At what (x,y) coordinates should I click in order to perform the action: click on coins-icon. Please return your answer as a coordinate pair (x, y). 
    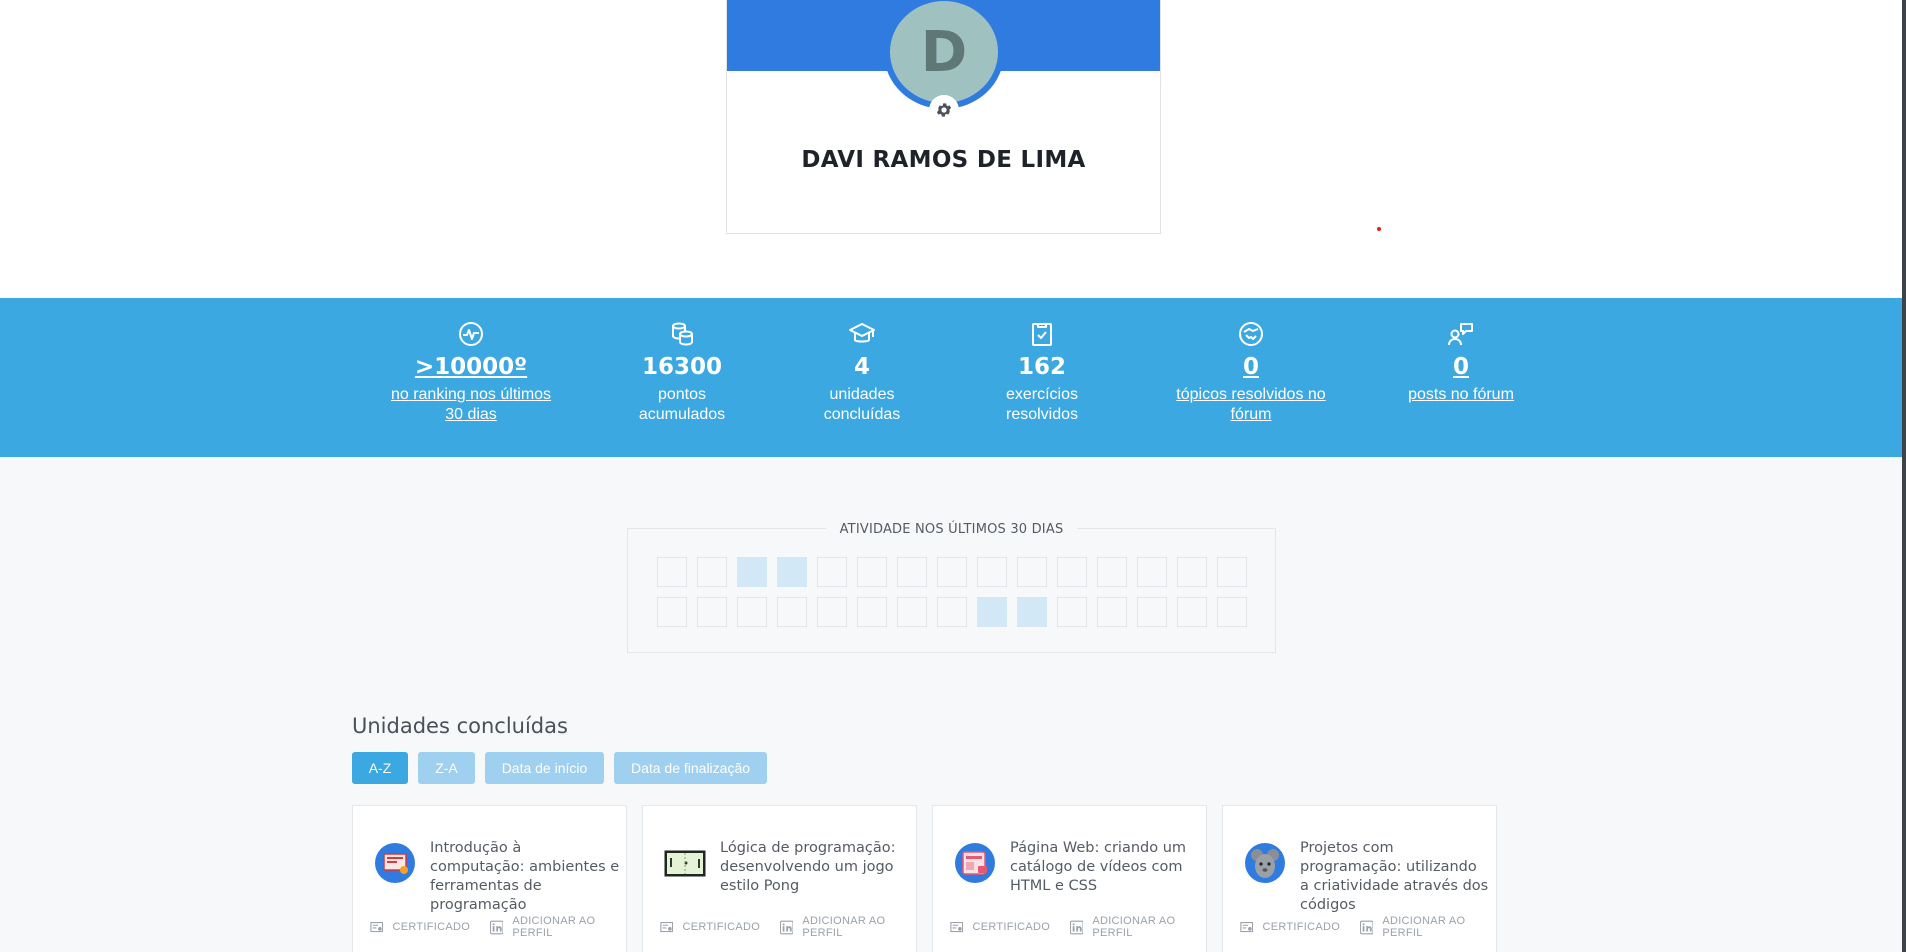
    Looking at the image, I should click on (682, 334).